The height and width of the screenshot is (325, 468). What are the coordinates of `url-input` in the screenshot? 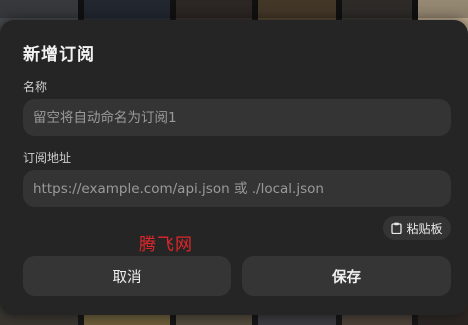 It's located at (237, 188).